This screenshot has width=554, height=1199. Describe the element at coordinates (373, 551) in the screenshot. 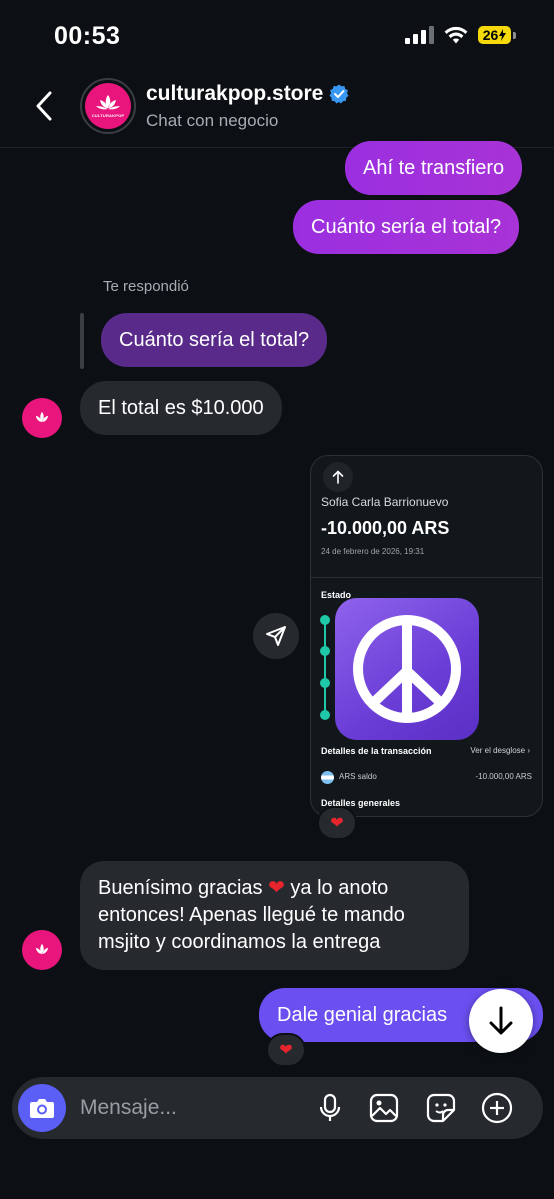

I see `receipt-date: 24 de febrero de 2026, 19:31` at that location.